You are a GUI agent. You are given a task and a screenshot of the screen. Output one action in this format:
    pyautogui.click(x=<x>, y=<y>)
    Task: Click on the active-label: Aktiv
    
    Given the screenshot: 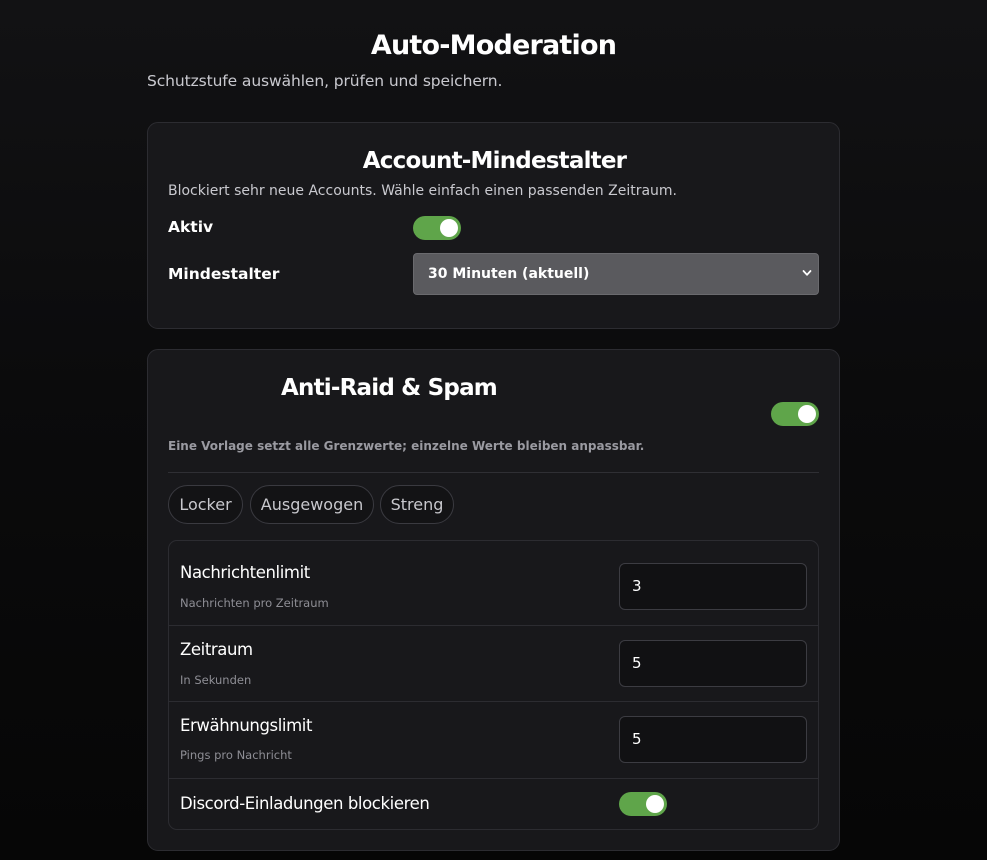 What is the action you would take?
    pyautogui.click(x=191, y=227)
    